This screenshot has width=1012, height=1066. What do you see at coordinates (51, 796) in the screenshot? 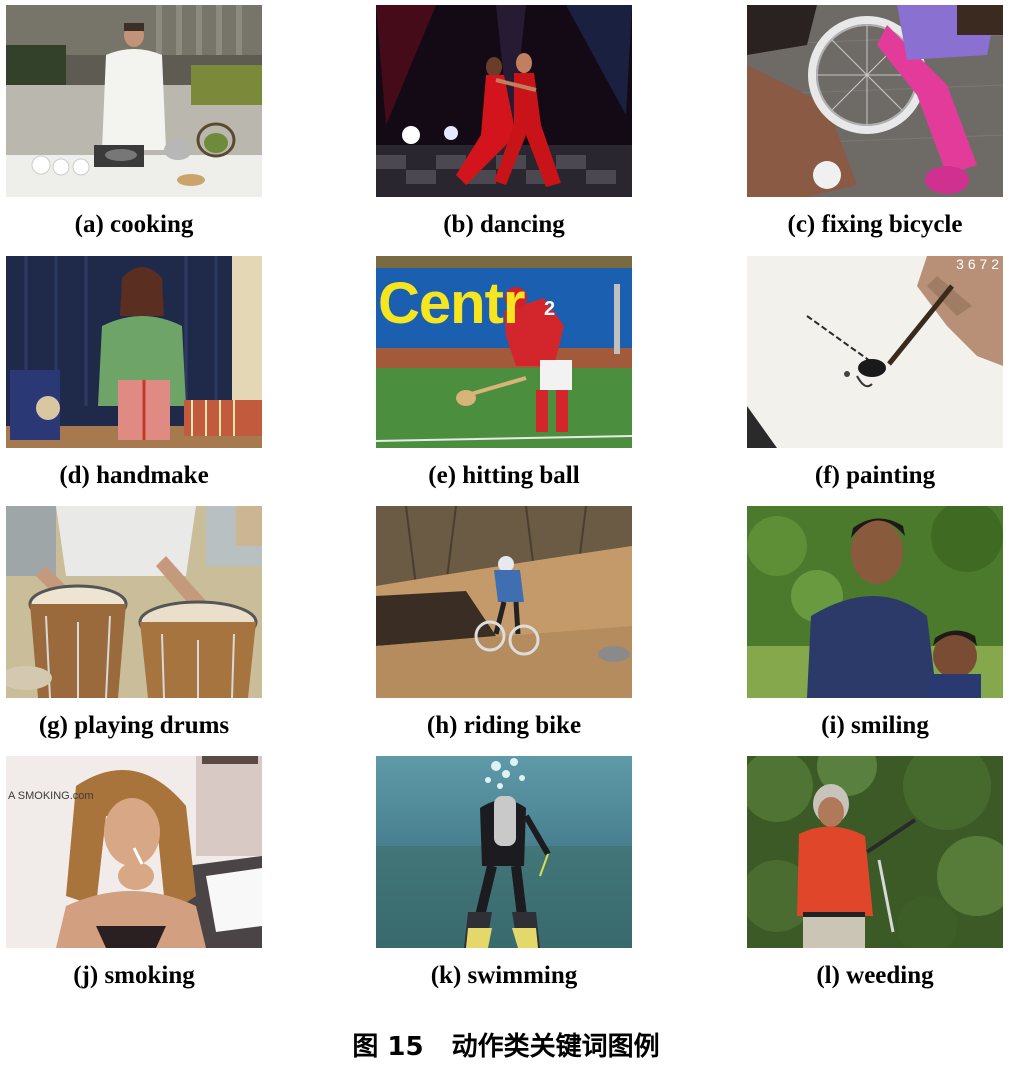
I see `watermark-text: A SMOKING.com` at bounding box center [51, 796].